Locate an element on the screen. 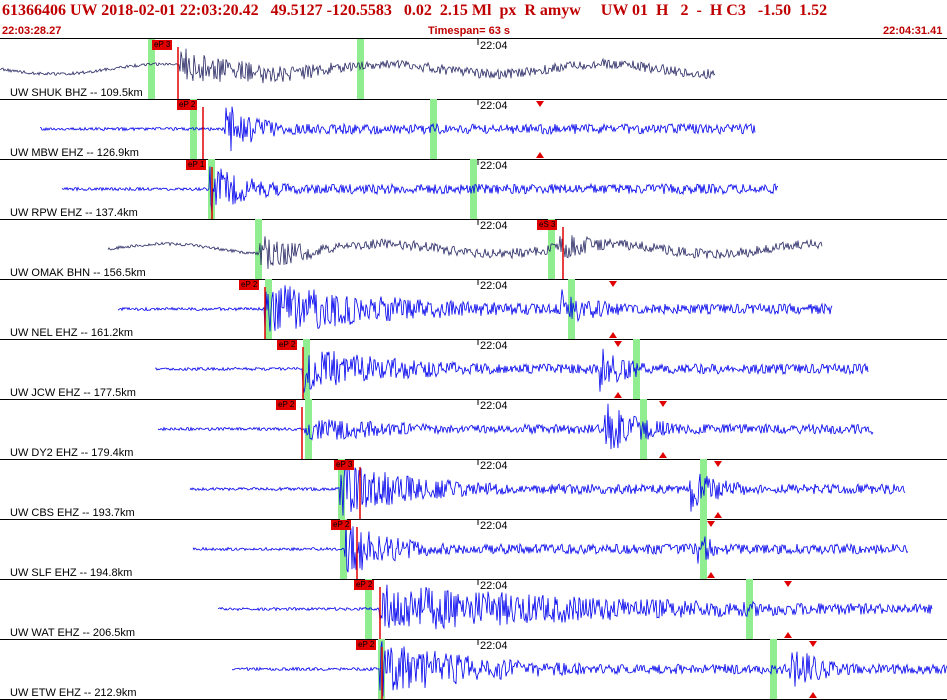 The image size is (947, 700). trace-panel: 22:04 eP 2 UW NEL EHZ -- 161.2km is located at coordinates (473, 309).